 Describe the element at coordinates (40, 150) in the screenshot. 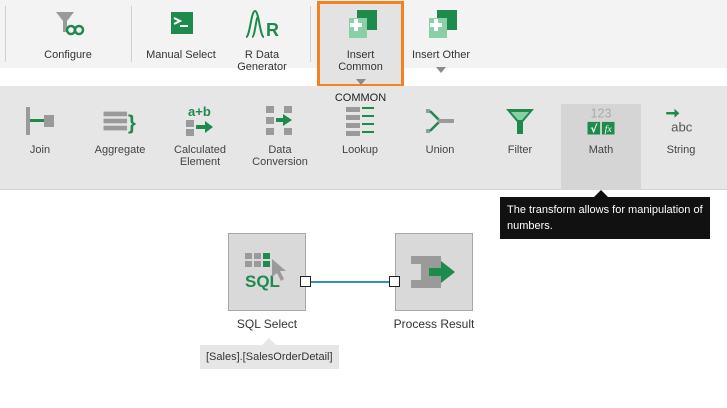

I see `join-label: Join` at that location.